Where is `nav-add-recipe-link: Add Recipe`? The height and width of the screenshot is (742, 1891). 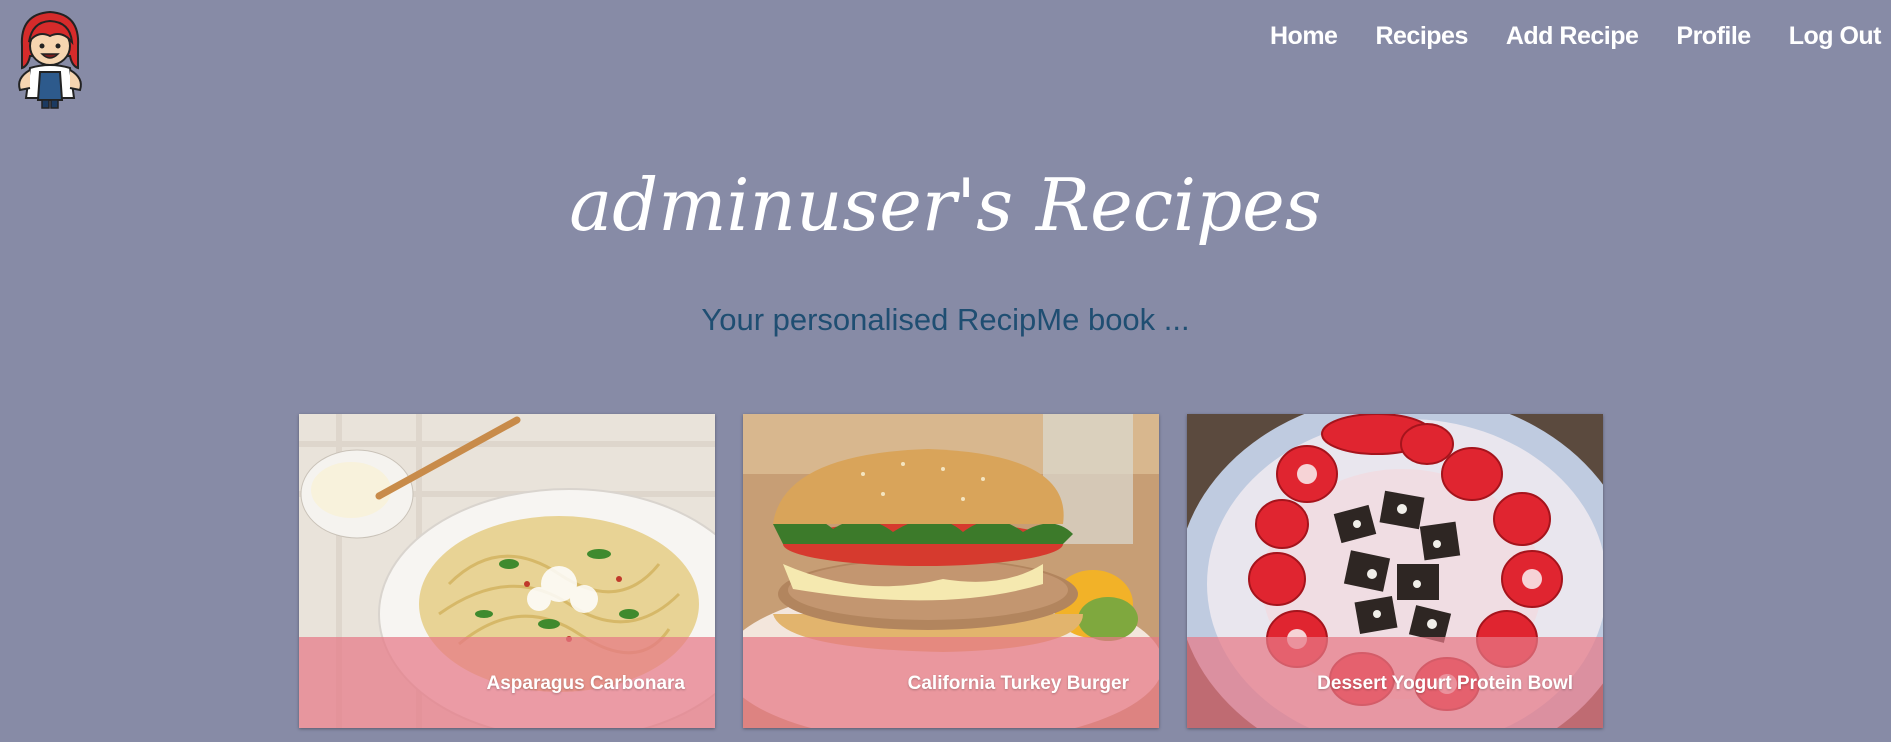
nav-add-recipe-link: Add Recipe is located at coordinates (1572, 36).